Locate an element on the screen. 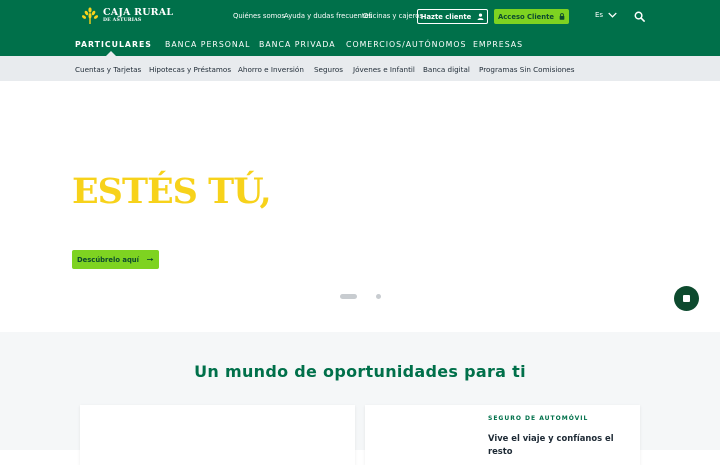 The height and width of the screenshot is (465, 720). nav-banca-personal: BANCA PERSONAL is located at coordinates (207, 44).